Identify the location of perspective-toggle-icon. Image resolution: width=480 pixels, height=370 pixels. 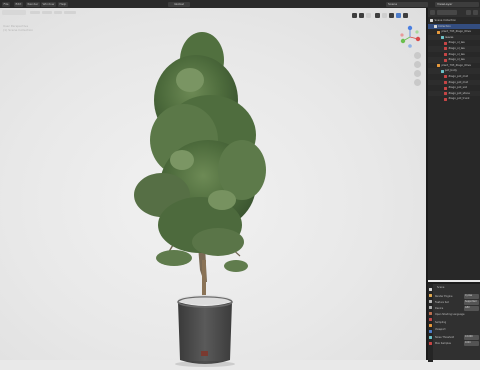
(417, 82).